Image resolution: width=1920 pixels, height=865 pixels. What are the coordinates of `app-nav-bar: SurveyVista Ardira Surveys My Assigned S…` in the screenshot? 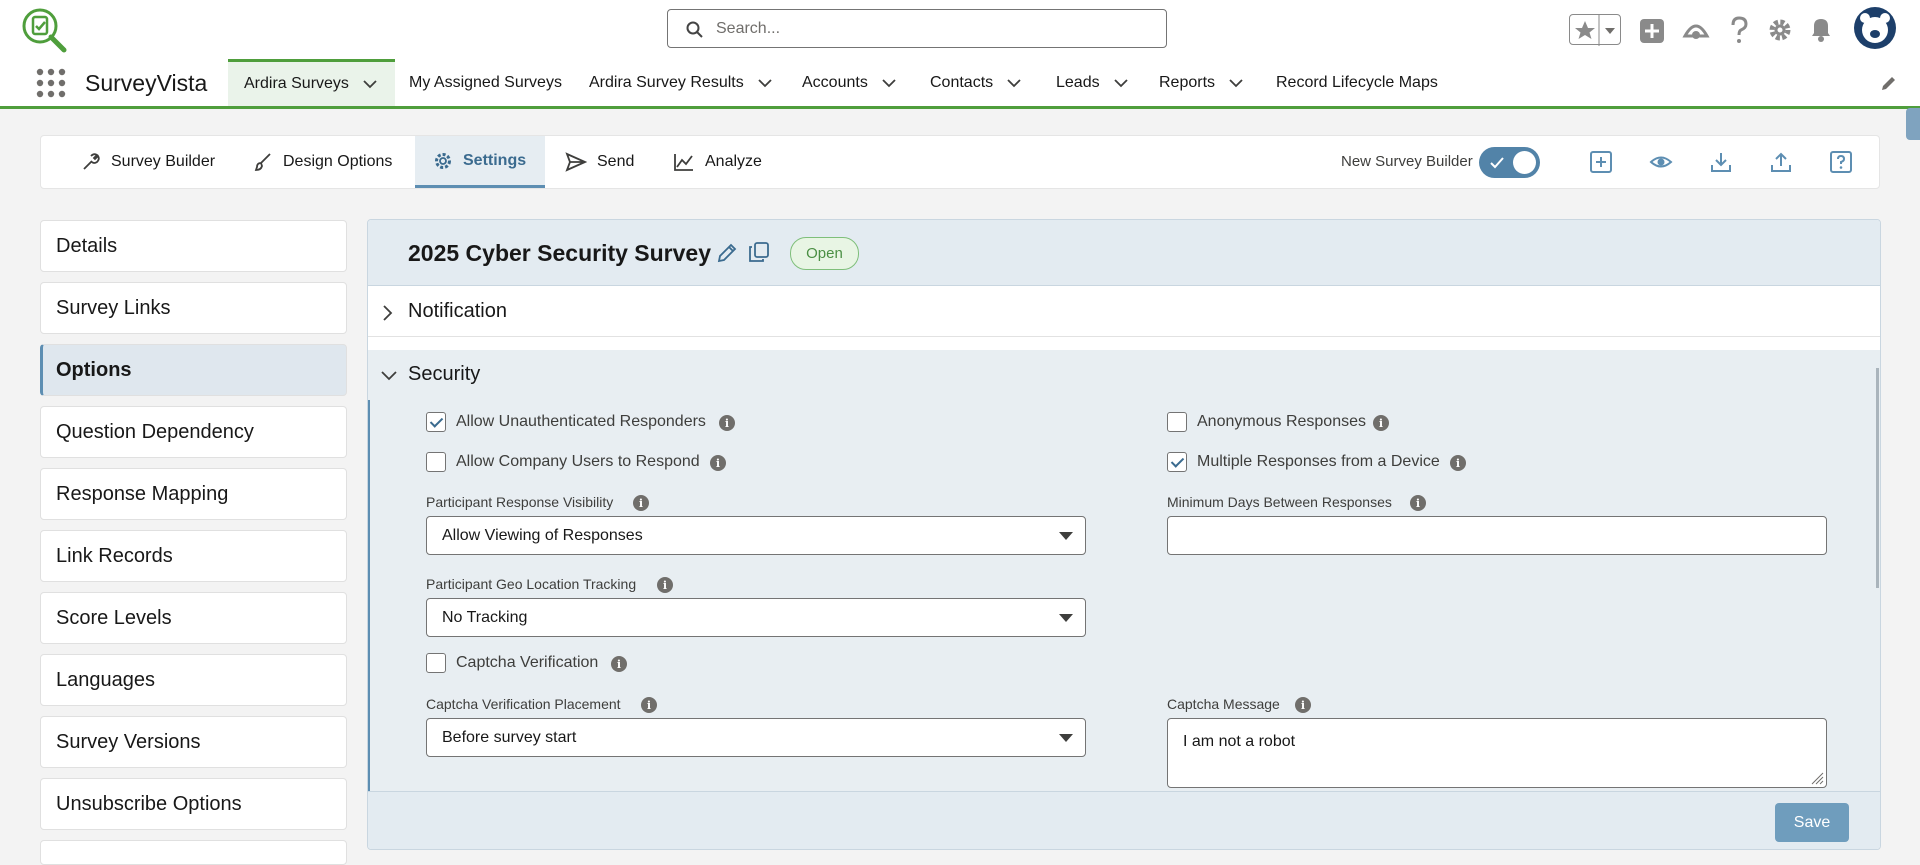 It's located at (960, 84).